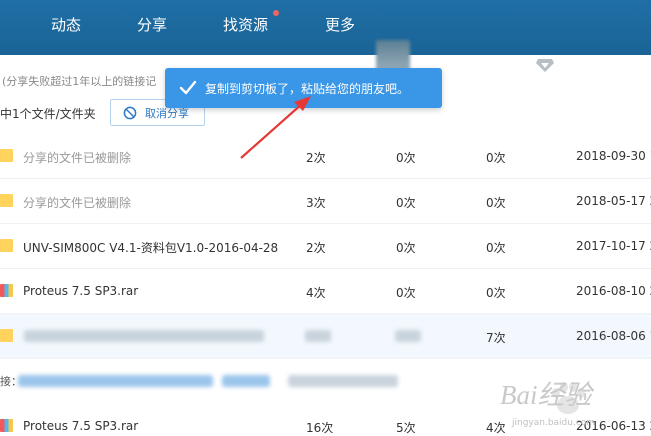 This screenshot has width=651, height=436. Describe the element at coordinates (245, 24) in the screenshot. I see `nav-item-find-resources: 找资源` at that location.